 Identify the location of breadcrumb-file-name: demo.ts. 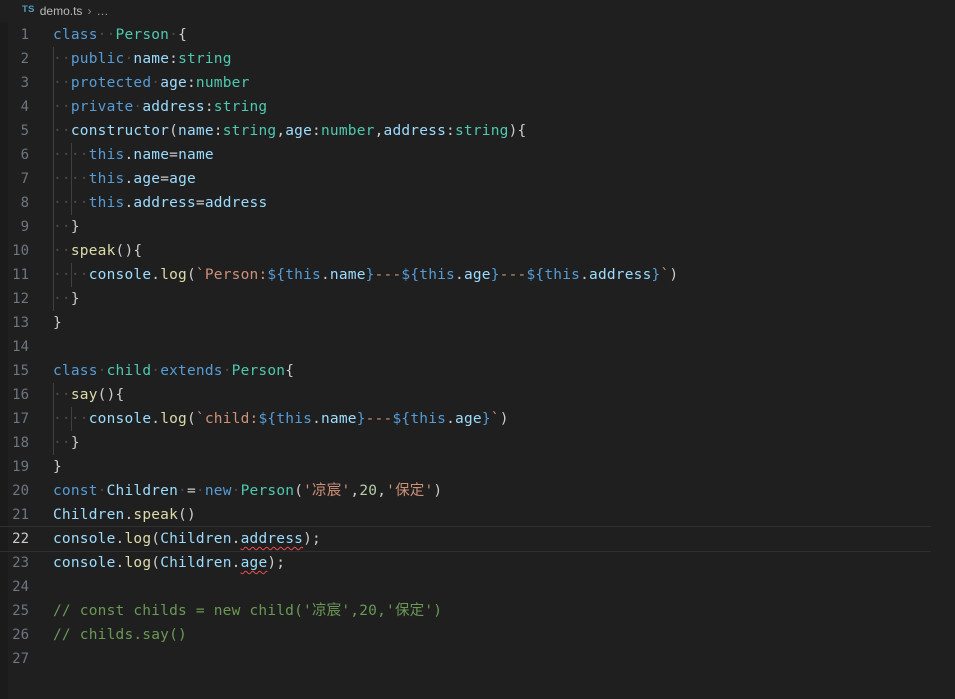
(61, 11).